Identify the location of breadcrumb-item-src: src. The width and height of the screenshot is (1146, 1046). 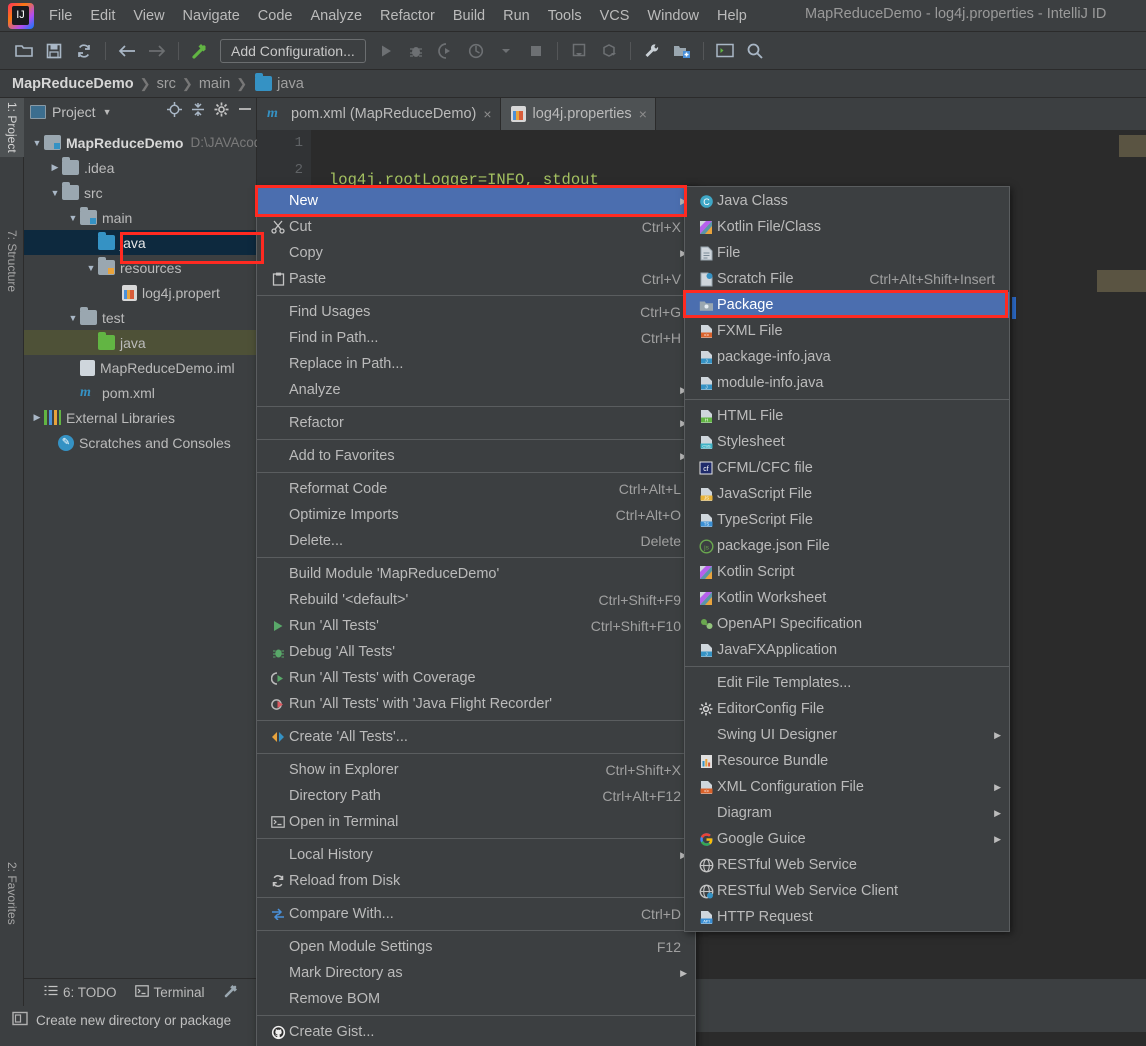
(166, 84).